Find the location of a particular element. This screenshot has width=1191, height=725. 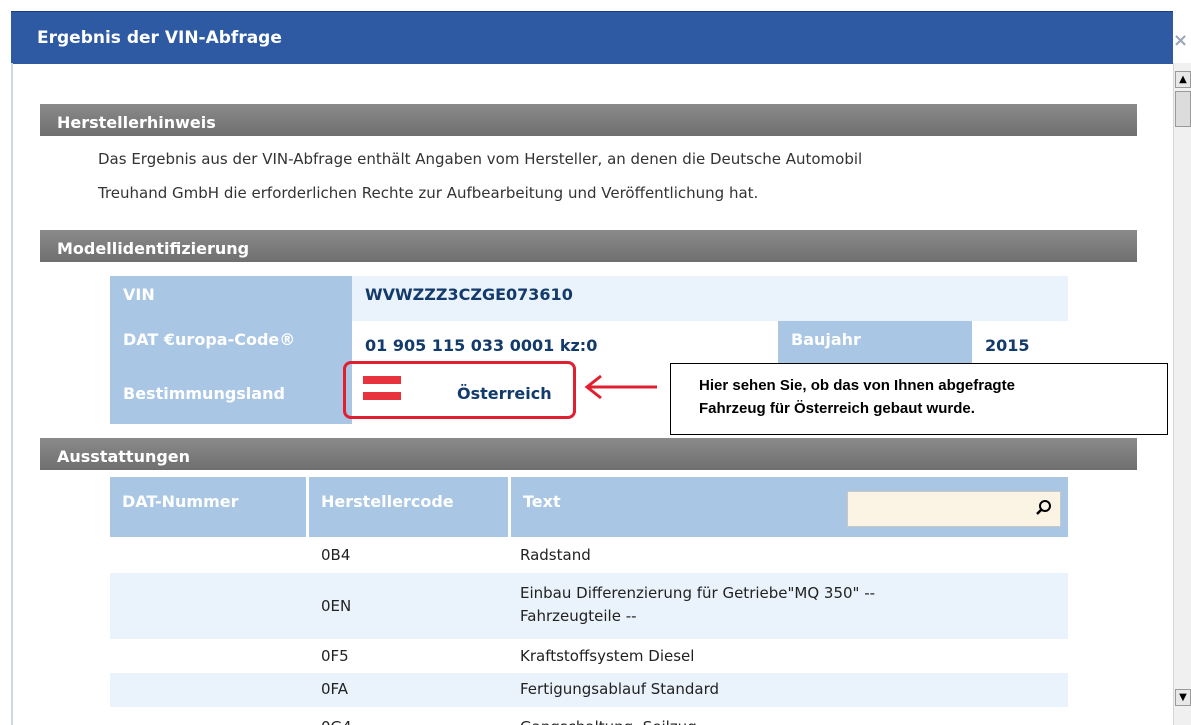

cell-code: 0FA is located at coordinates (335, 689).